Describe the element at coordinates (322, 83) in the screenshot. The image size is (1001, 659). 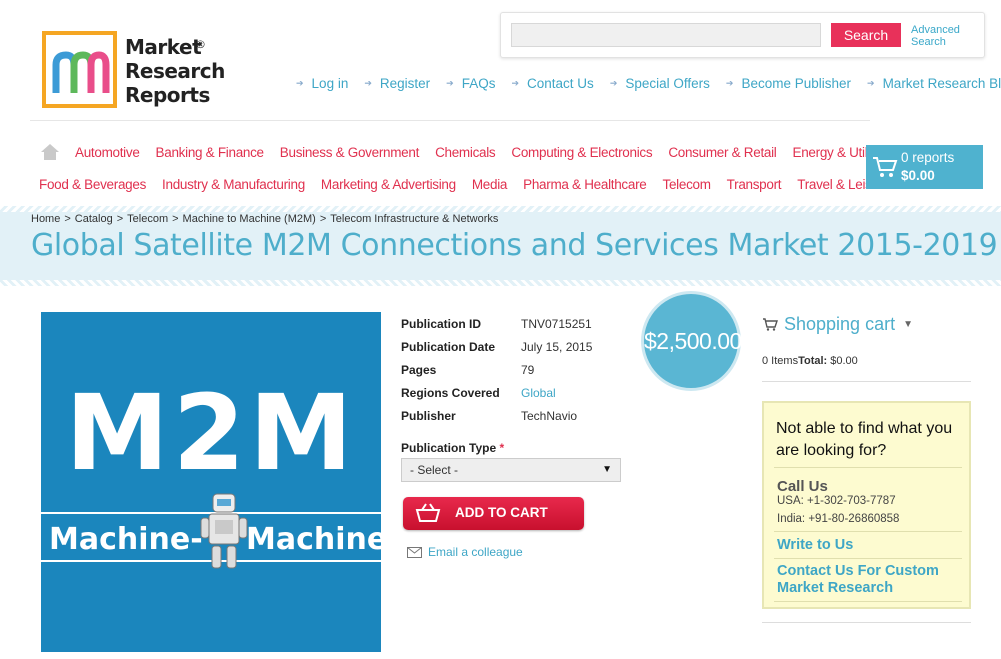
I see `top-link-login: ➔ Log in` at that location.